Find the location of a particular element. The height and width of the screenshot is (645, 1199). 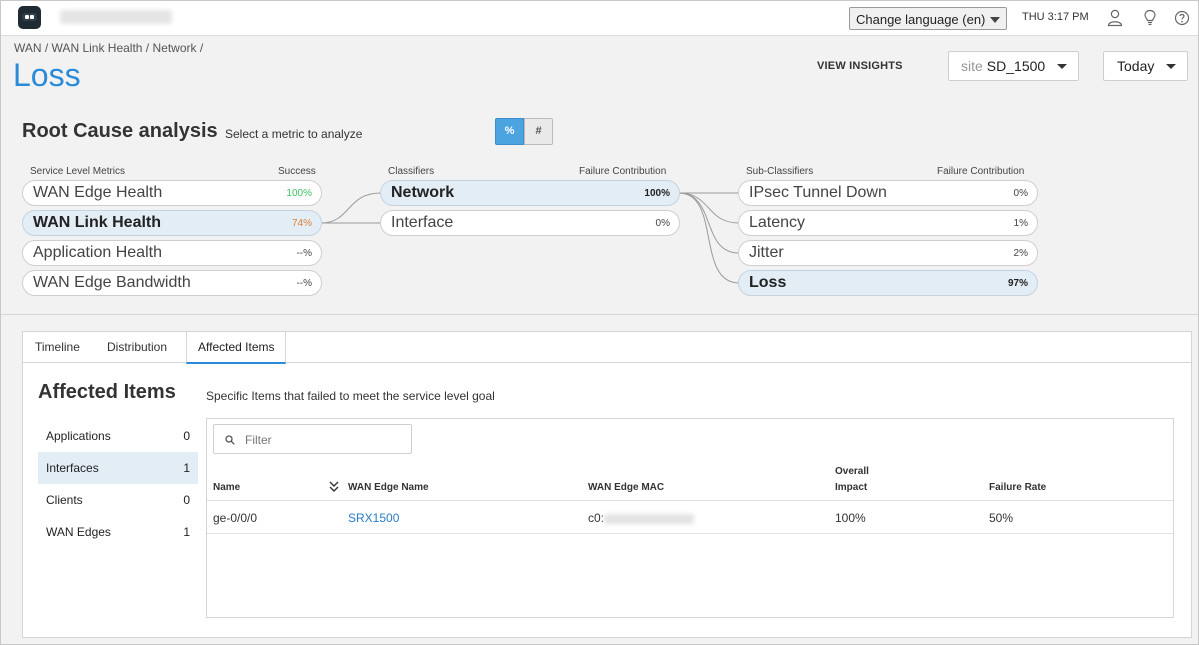

page-title: Loss is located at coordinates (47, 75).